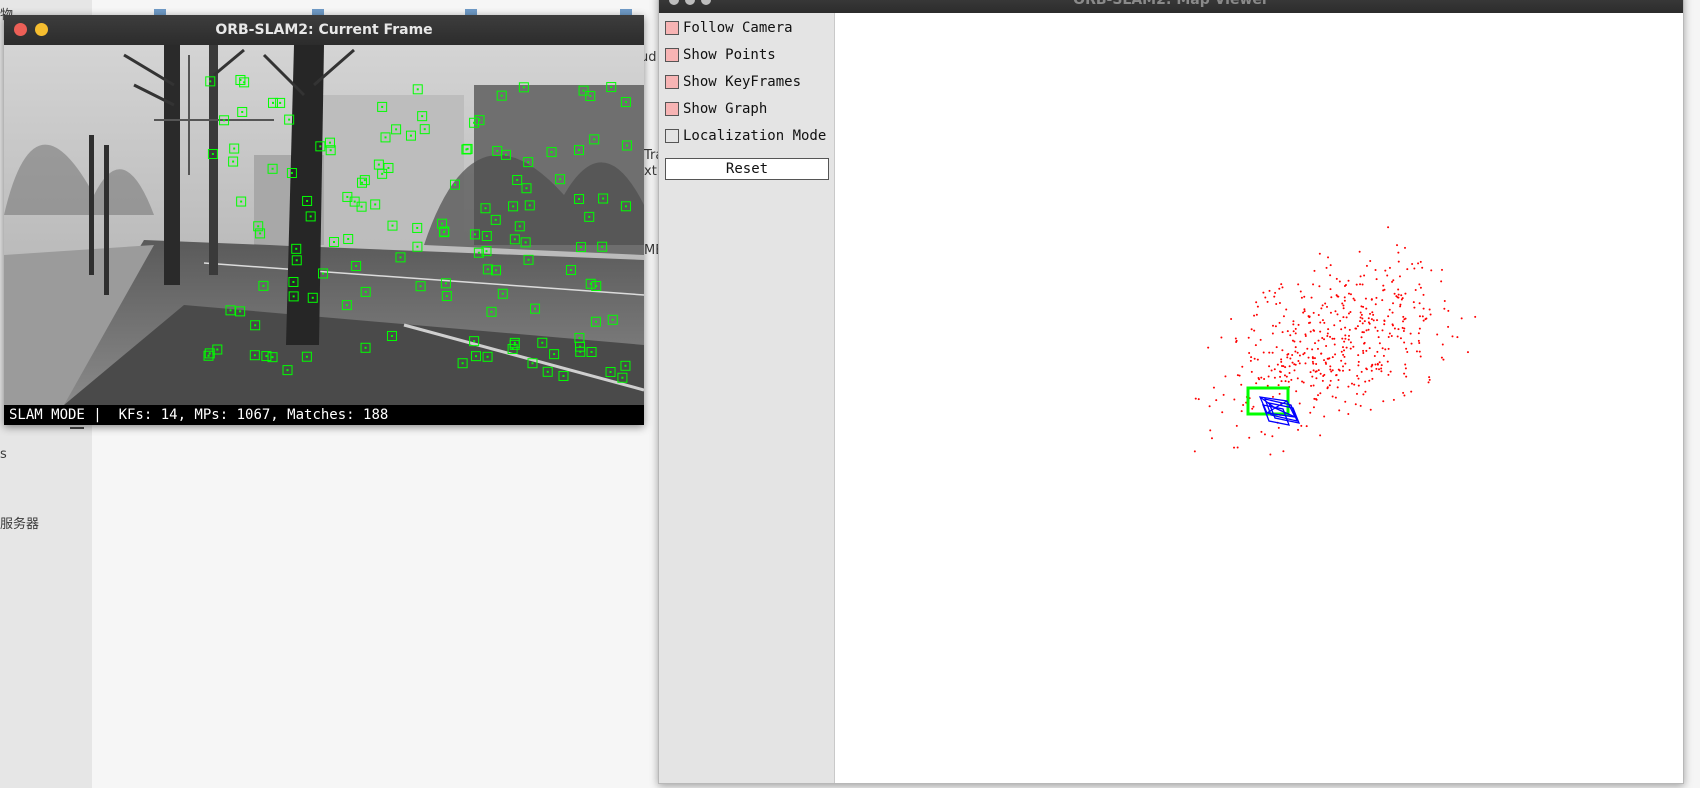 This screenshot has height=788, width=1700. I want to click on follow-camera-toggle: Follow Camera, so click(729, 28).